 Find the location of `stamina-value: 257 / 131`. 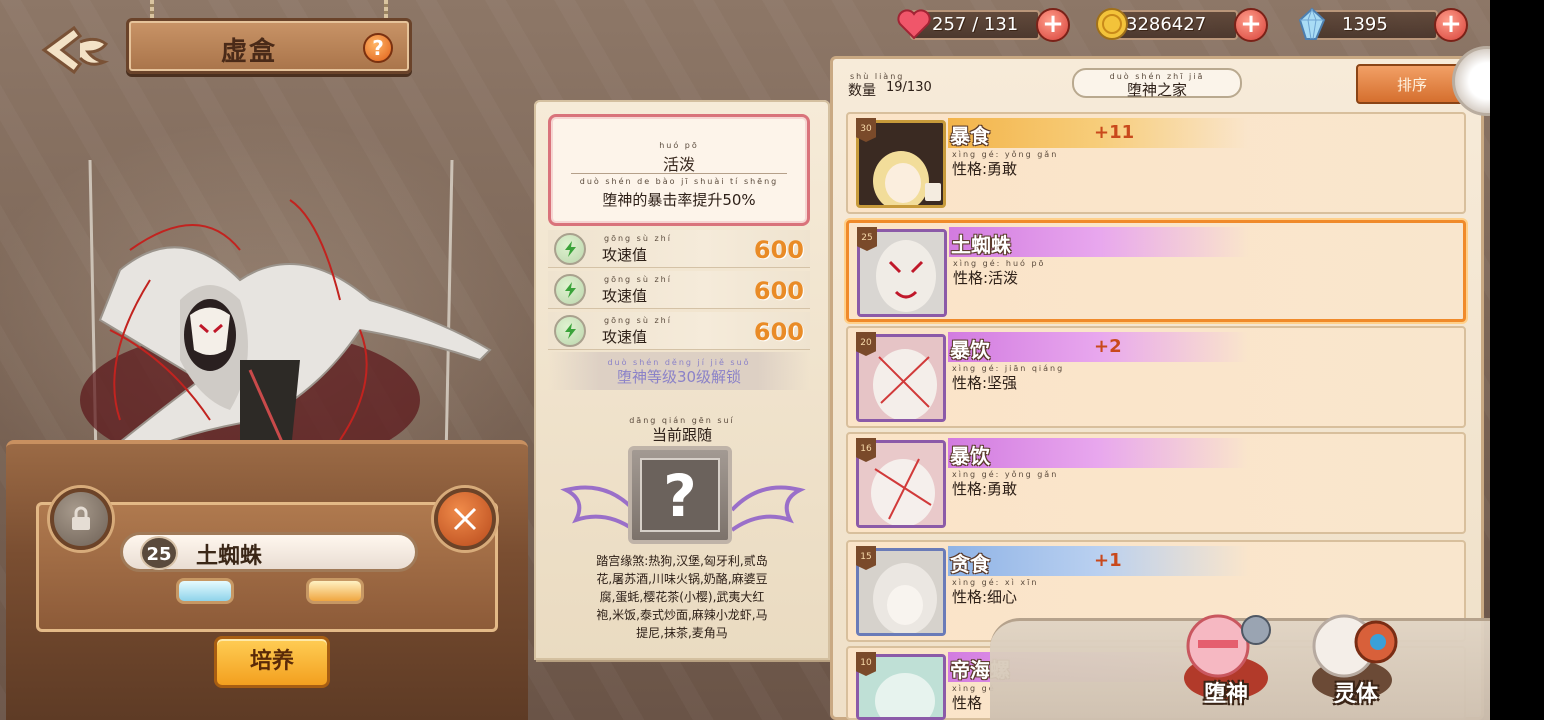

stamina-value: 257 / 131 is located at coordinates (975, 24).